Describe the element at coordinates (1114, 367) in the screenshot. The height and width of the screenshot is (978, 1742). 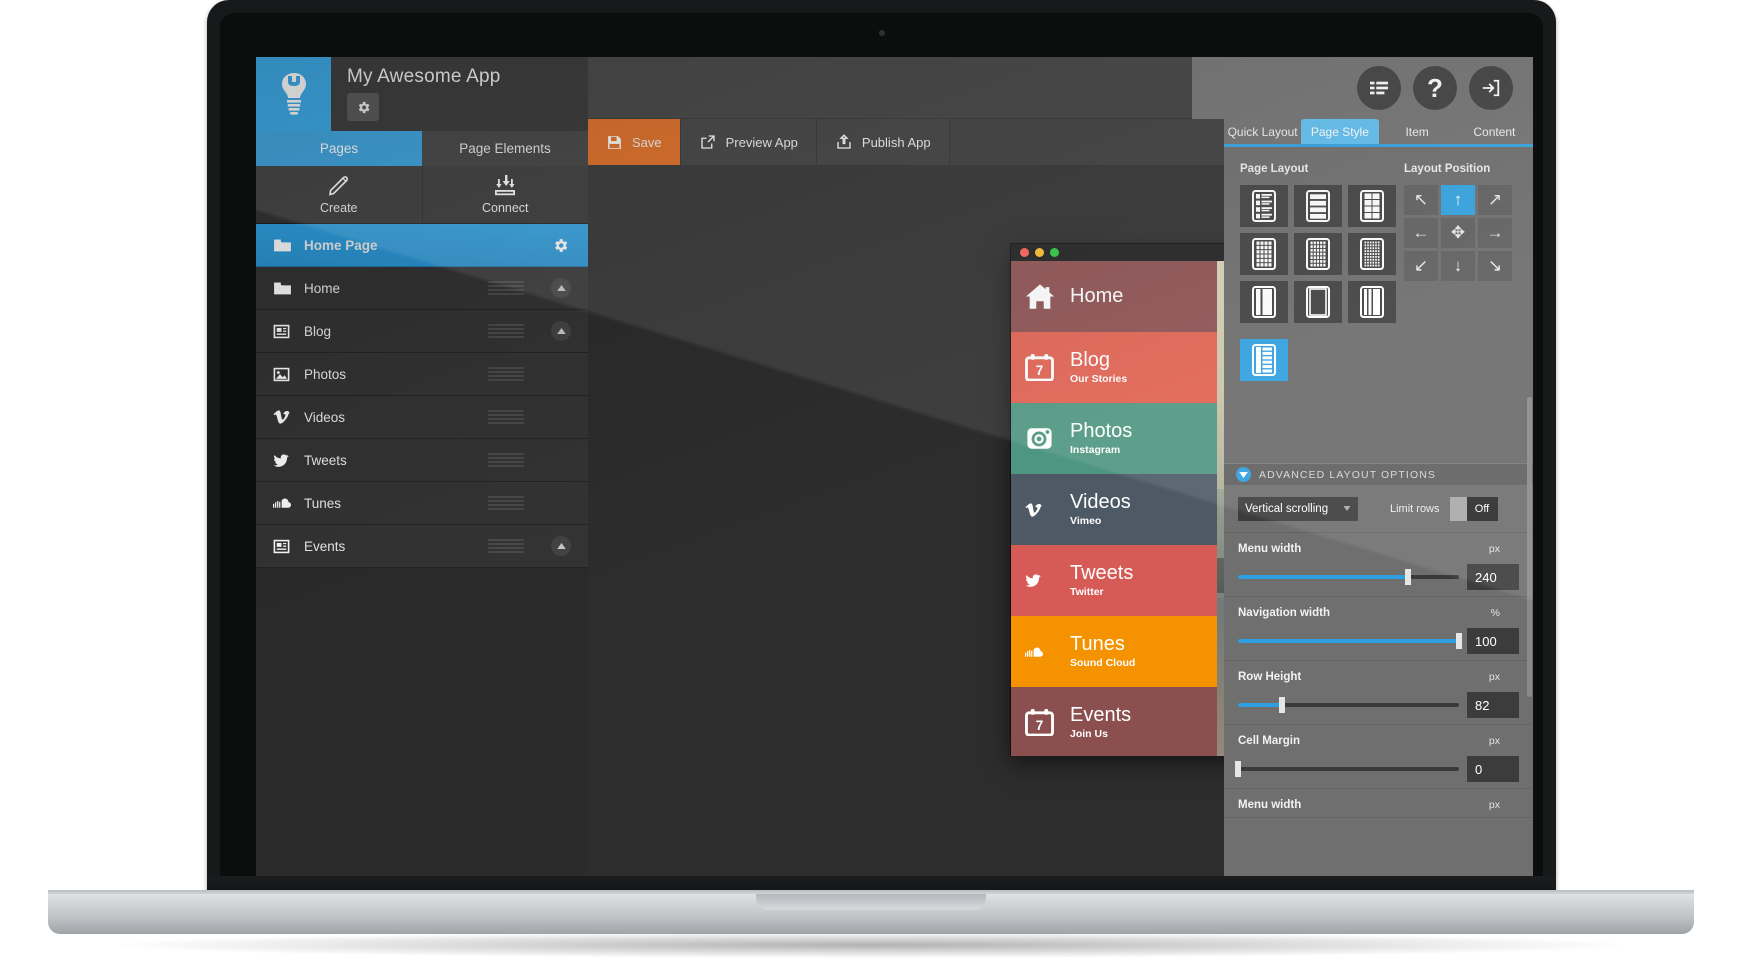
I see `preview-menu-row-blog: 7 Blog Our Stories` at that location.